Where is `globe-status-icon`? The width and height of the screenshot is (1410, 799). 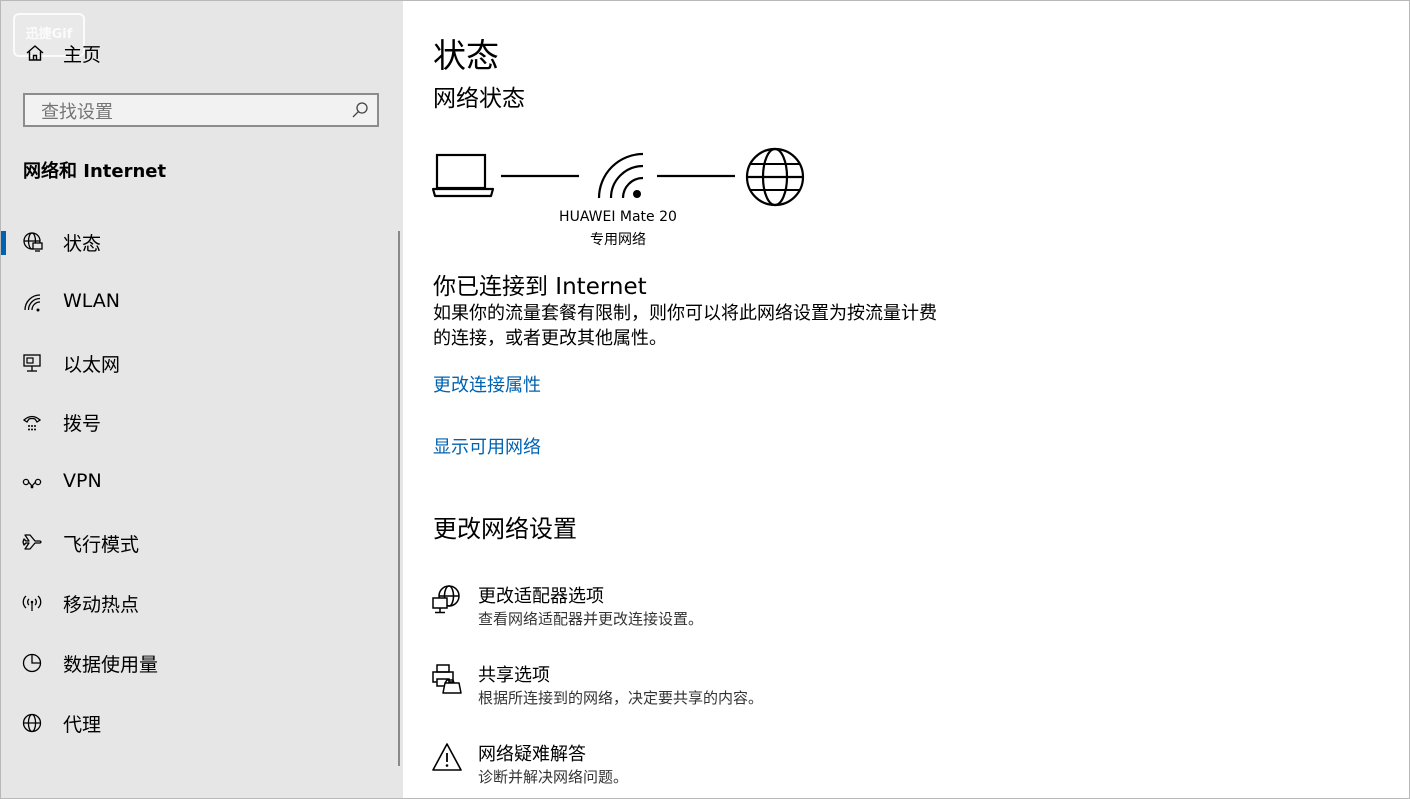 globe-status-icon is located at coordinates (33, 242).